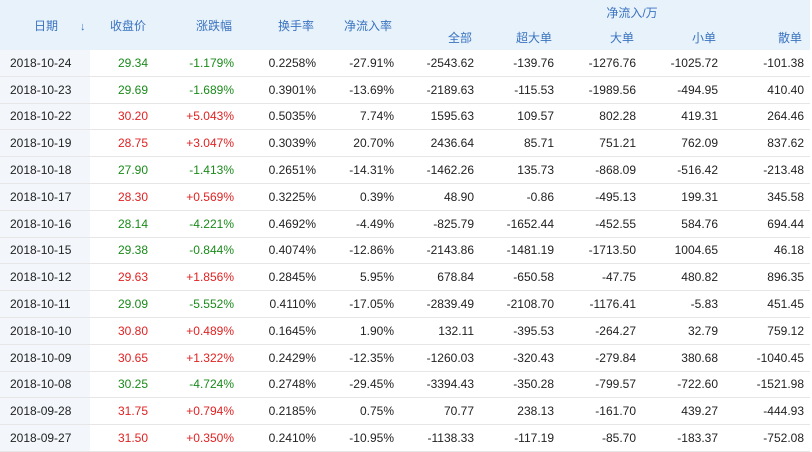 This screenshot has width=812, height=452. Describe the element at coordinates (601, 63) in the screenshot. I see `large-cell: -1276.76` at that location.